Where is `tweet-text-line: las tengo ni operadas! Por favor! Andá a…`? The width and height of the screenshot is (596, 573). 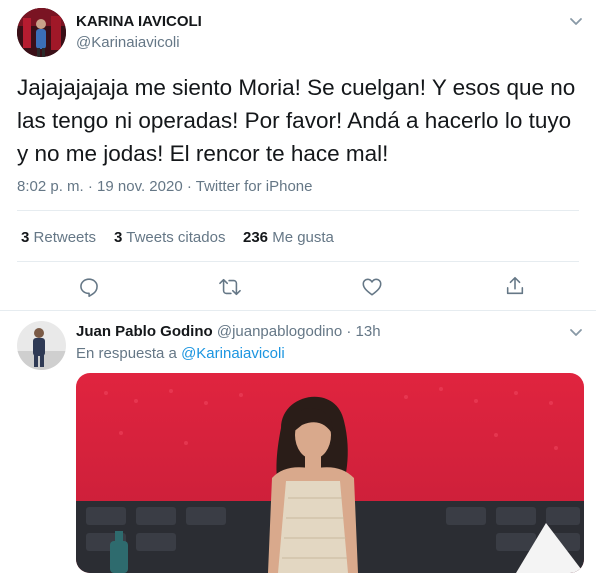 tweet-text-line: las tengo ni operadas! Por favor! Andá a… is located at coordinates (294, 120).